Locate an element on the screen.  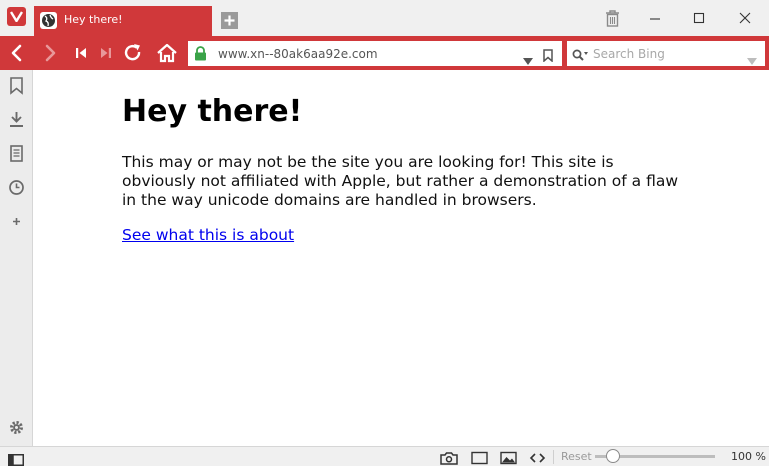
maximize-button is located at coordinates (699, 18).